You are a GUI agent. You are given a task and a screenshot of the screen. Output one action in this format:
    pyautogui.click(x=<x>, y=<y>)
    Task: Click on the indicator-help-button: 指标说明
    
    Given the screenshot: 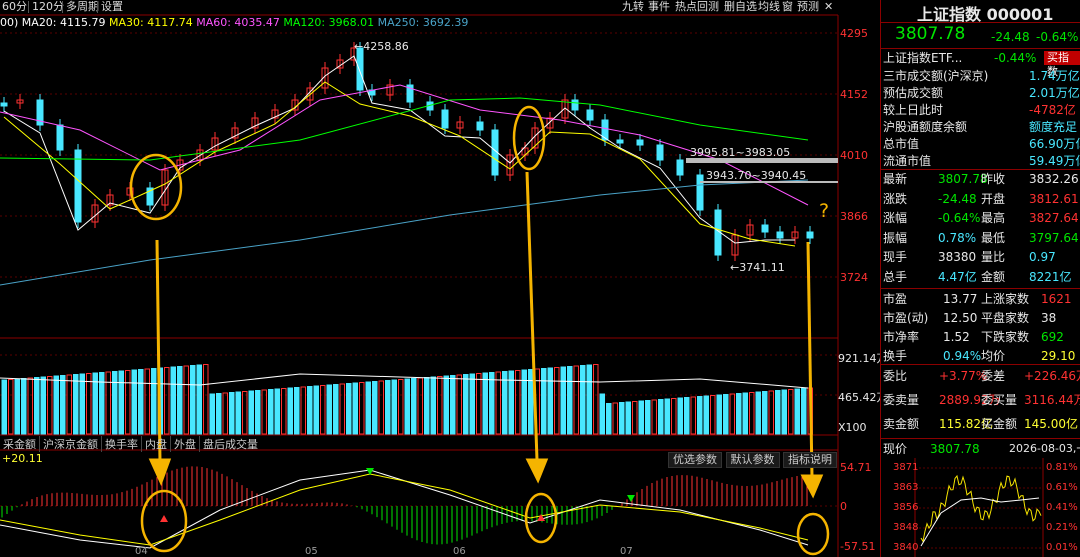 What is the action you would take?
    pyautogui.click(x=810, y=460)
    